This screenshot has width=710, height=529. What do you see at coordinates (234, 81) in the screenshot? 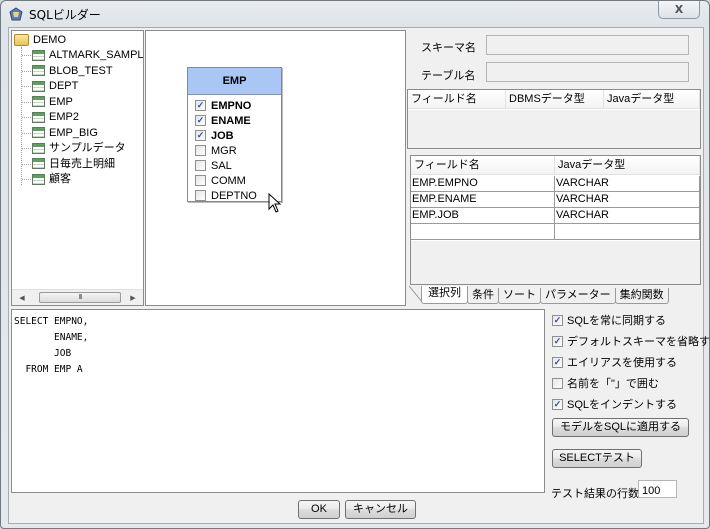
I see `entity-title: EMP` at bounding box center [234, 81].